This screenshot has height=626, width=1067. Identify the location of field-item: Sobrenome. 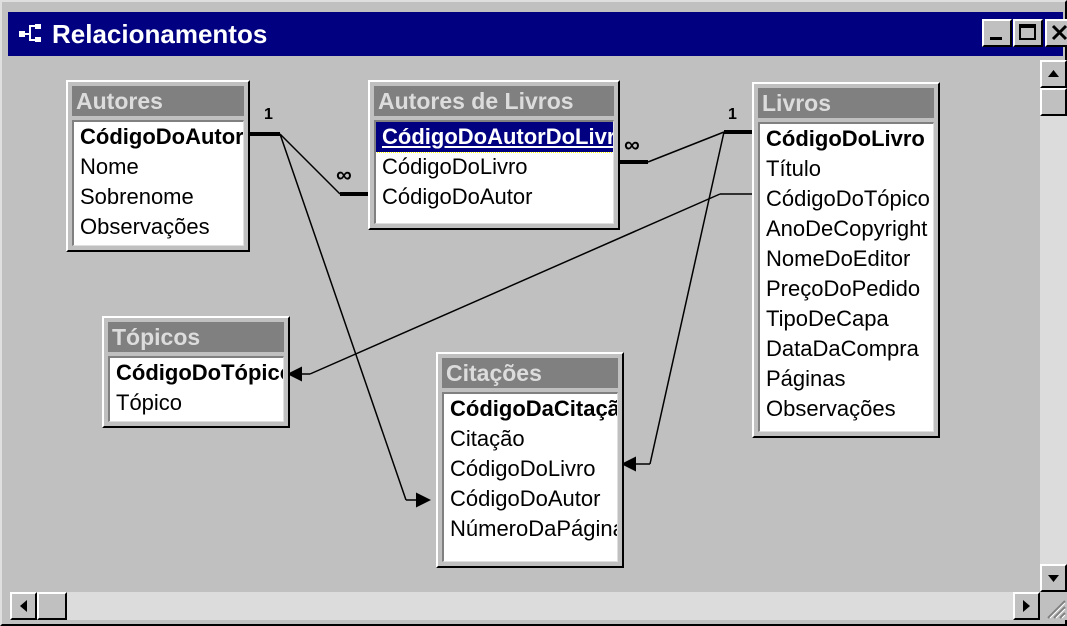
(158, 197).